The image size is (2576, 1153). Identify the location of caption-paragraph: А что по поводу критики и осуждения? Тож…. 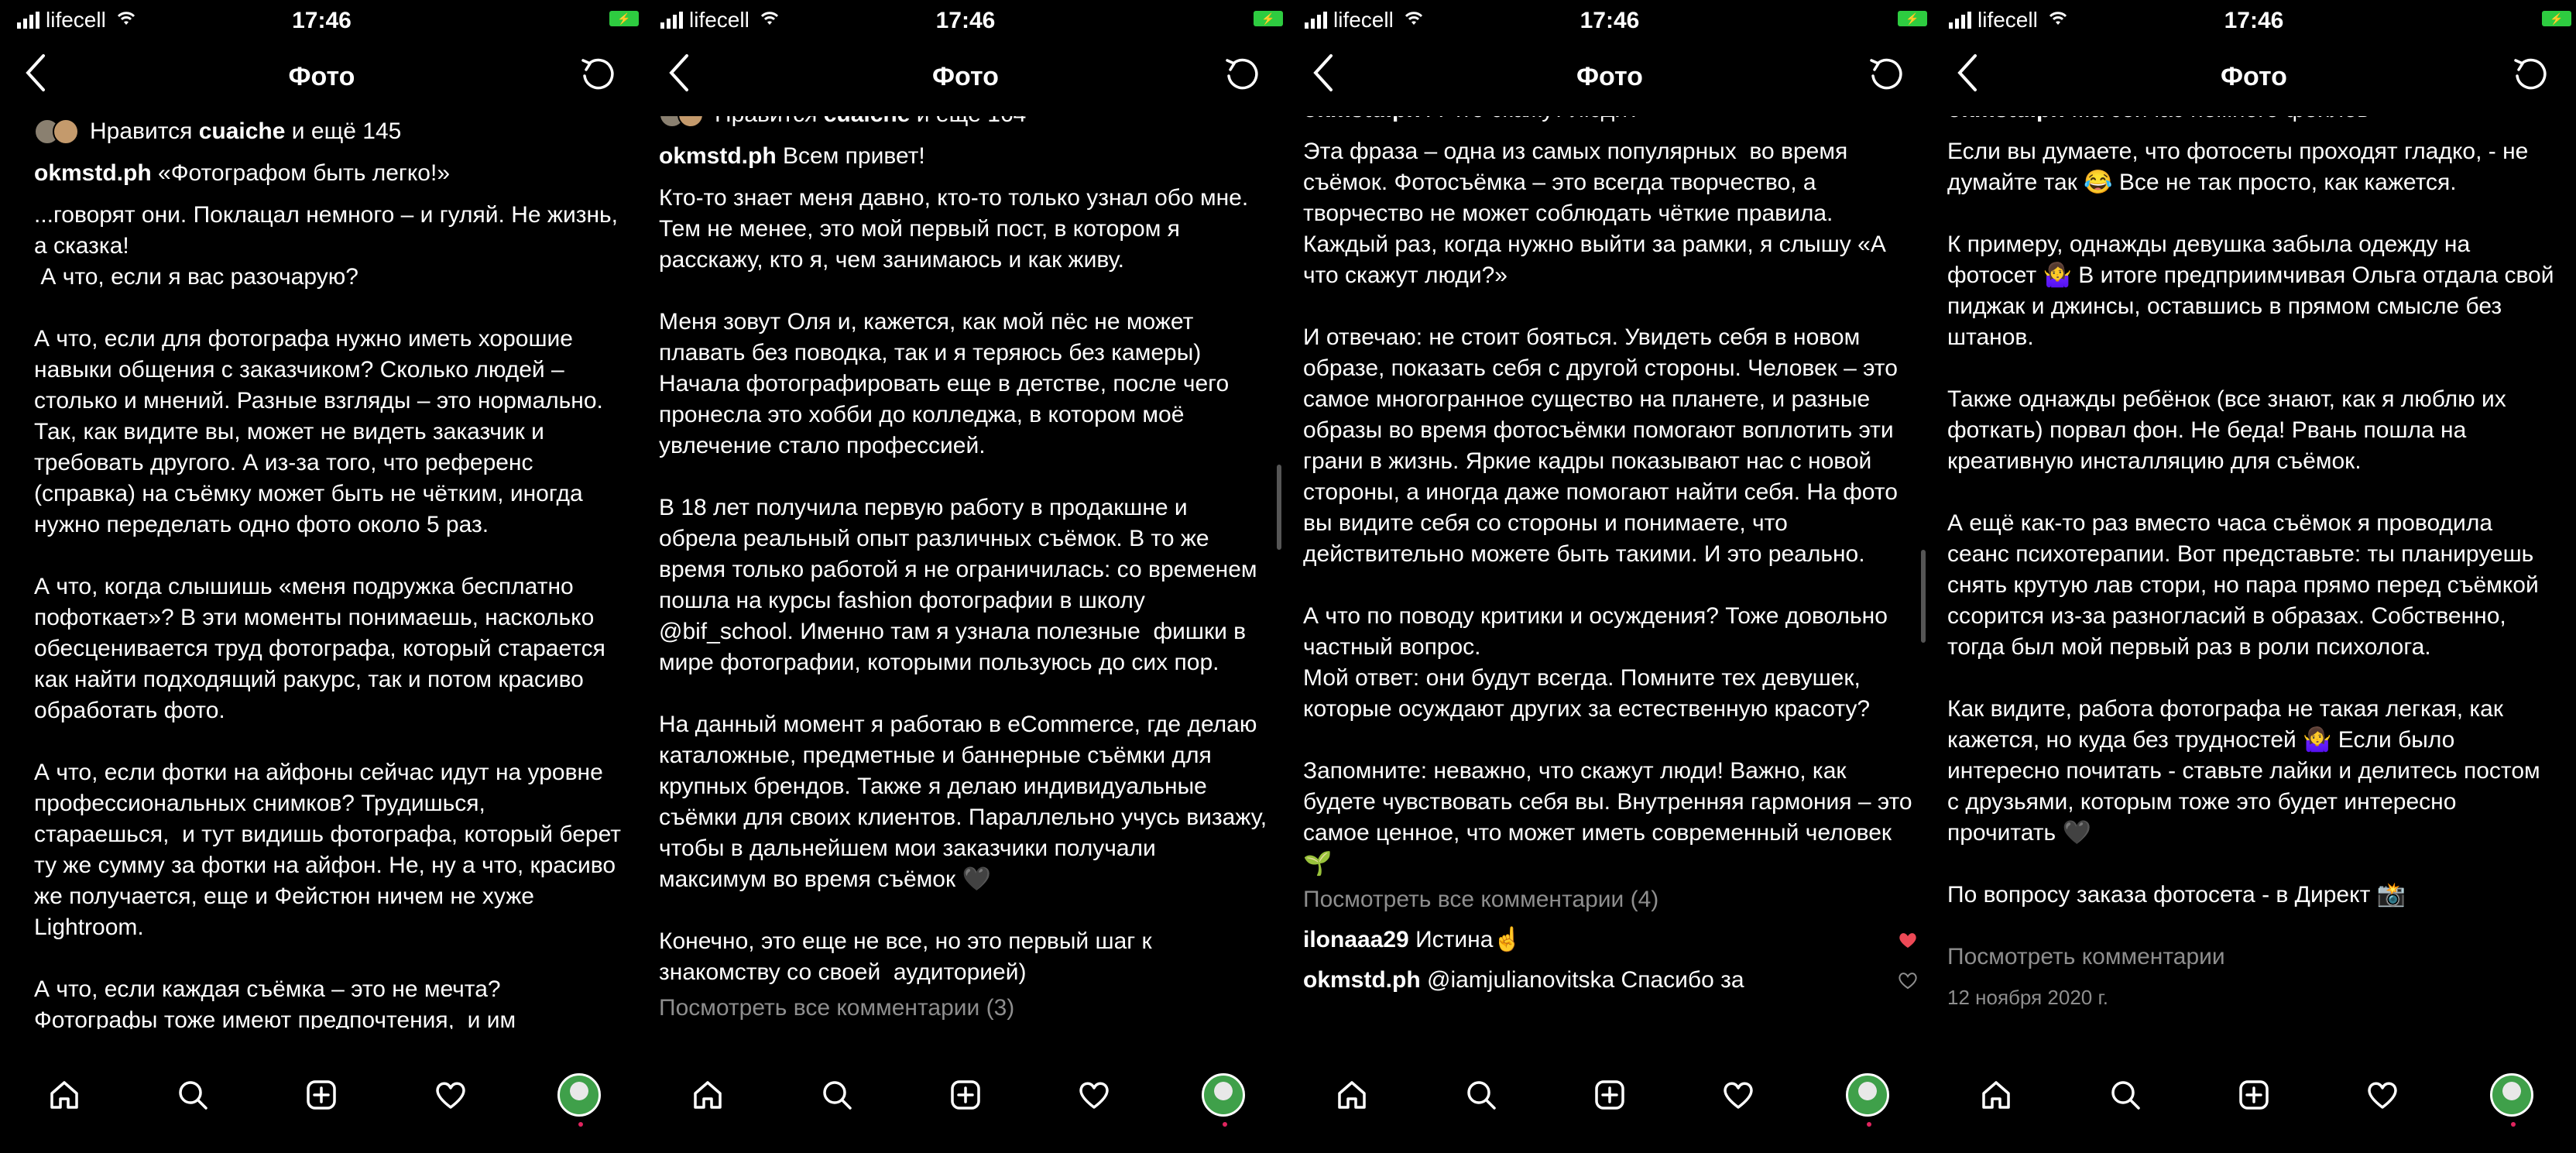
(1595, 662).